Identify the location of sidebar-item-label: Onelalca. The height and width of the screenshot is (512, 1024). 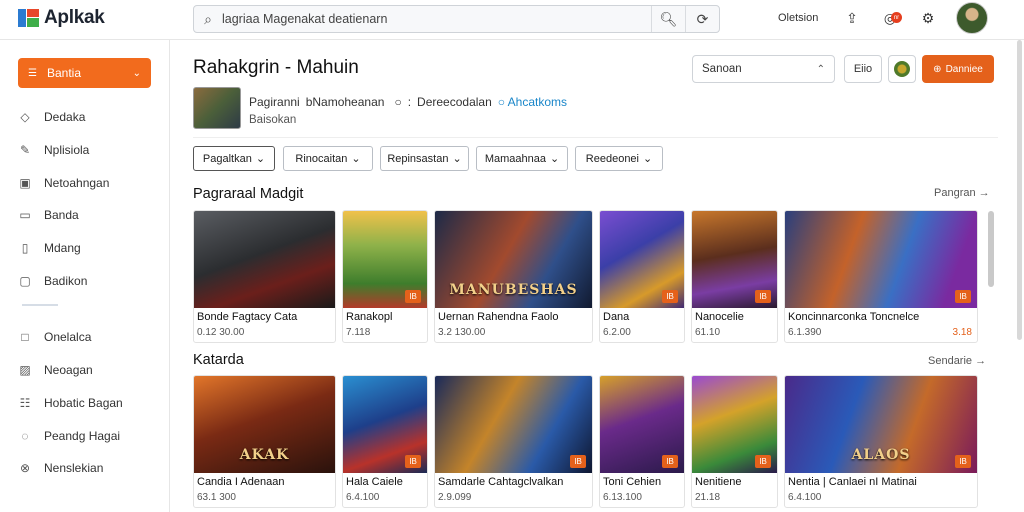
(68, 337).